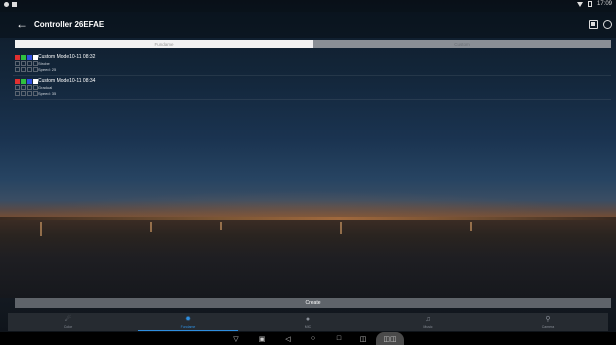 This screenshot has width=616, height=345. I want to click on mode-speed: Speed: 25, so click(47, 69).